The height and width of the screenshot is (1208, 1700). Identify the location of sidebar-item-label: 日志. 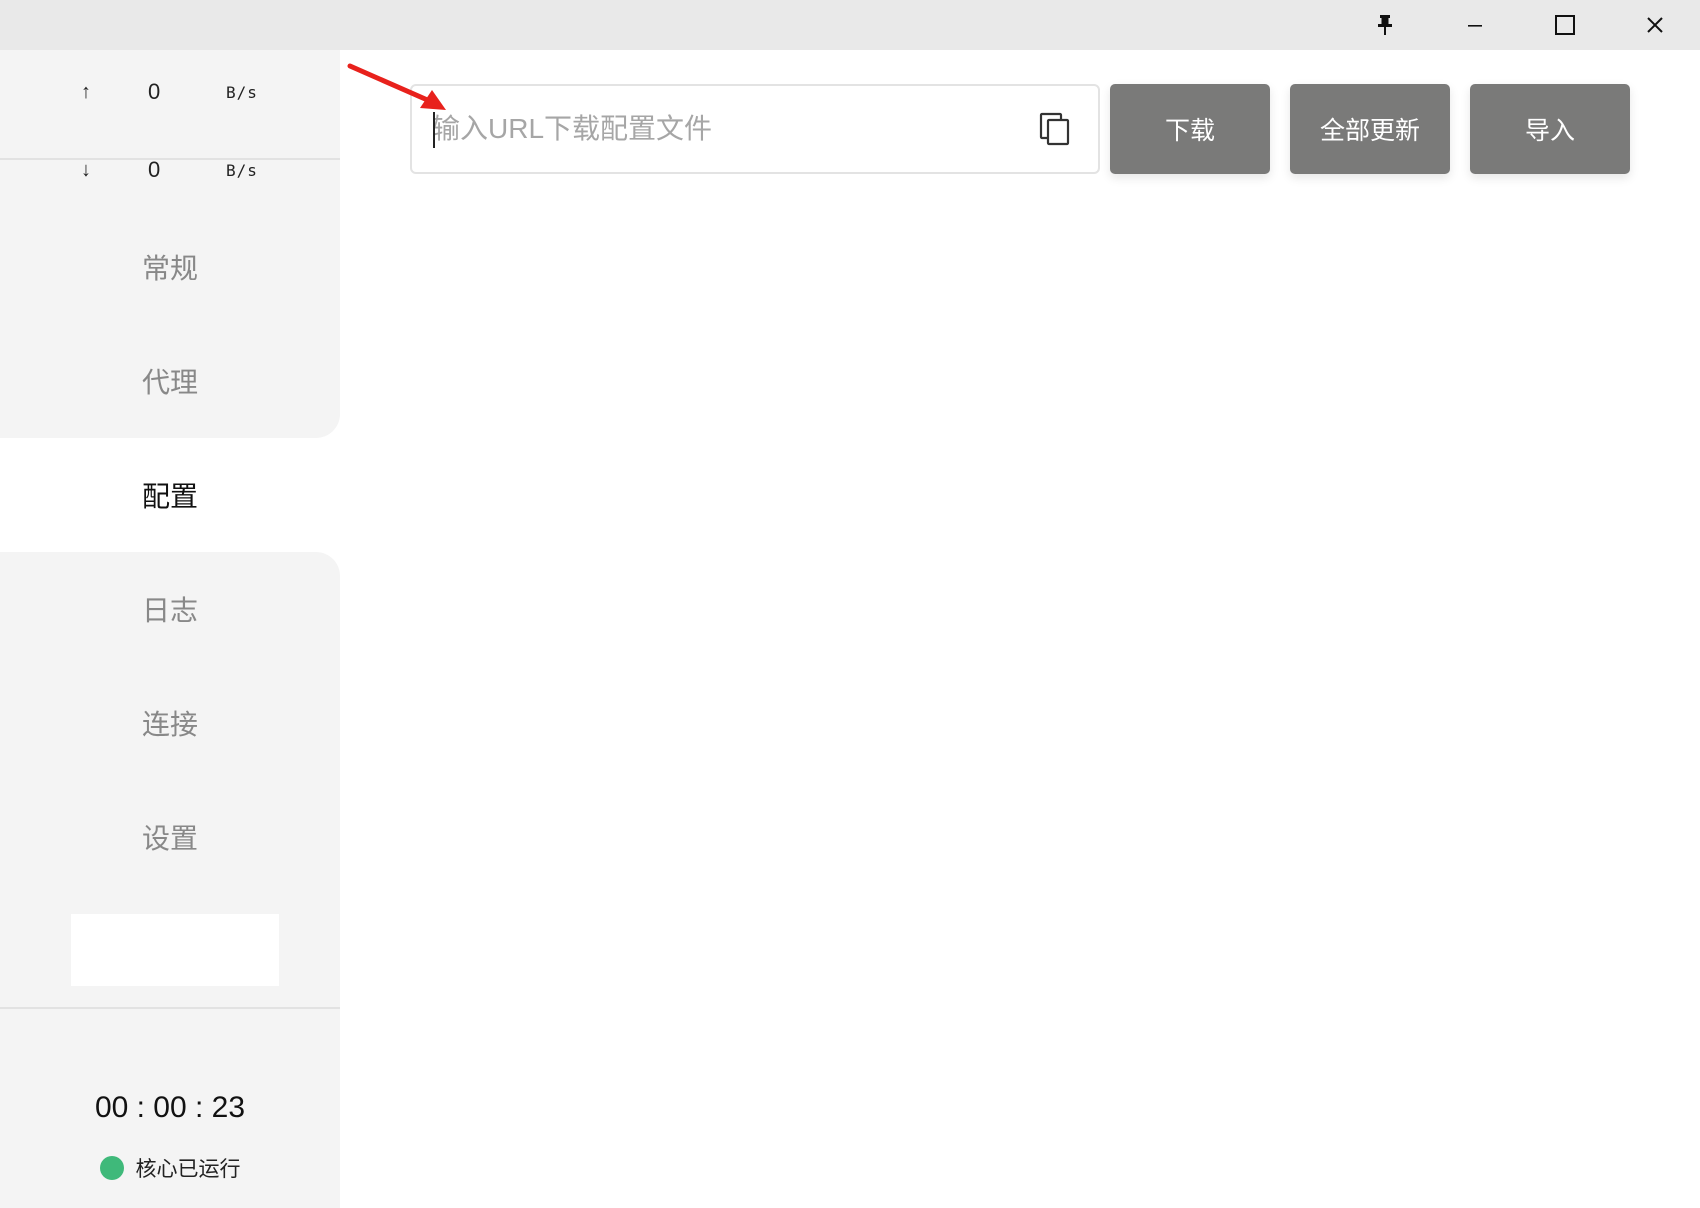
(169, 610).